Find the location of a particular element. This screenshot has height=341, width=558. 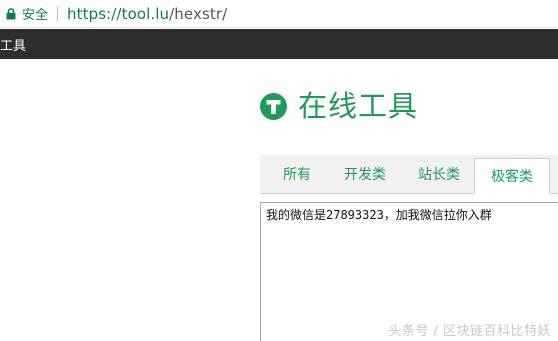

tab-dev: 开发类 is located at coordinates (365, 175).